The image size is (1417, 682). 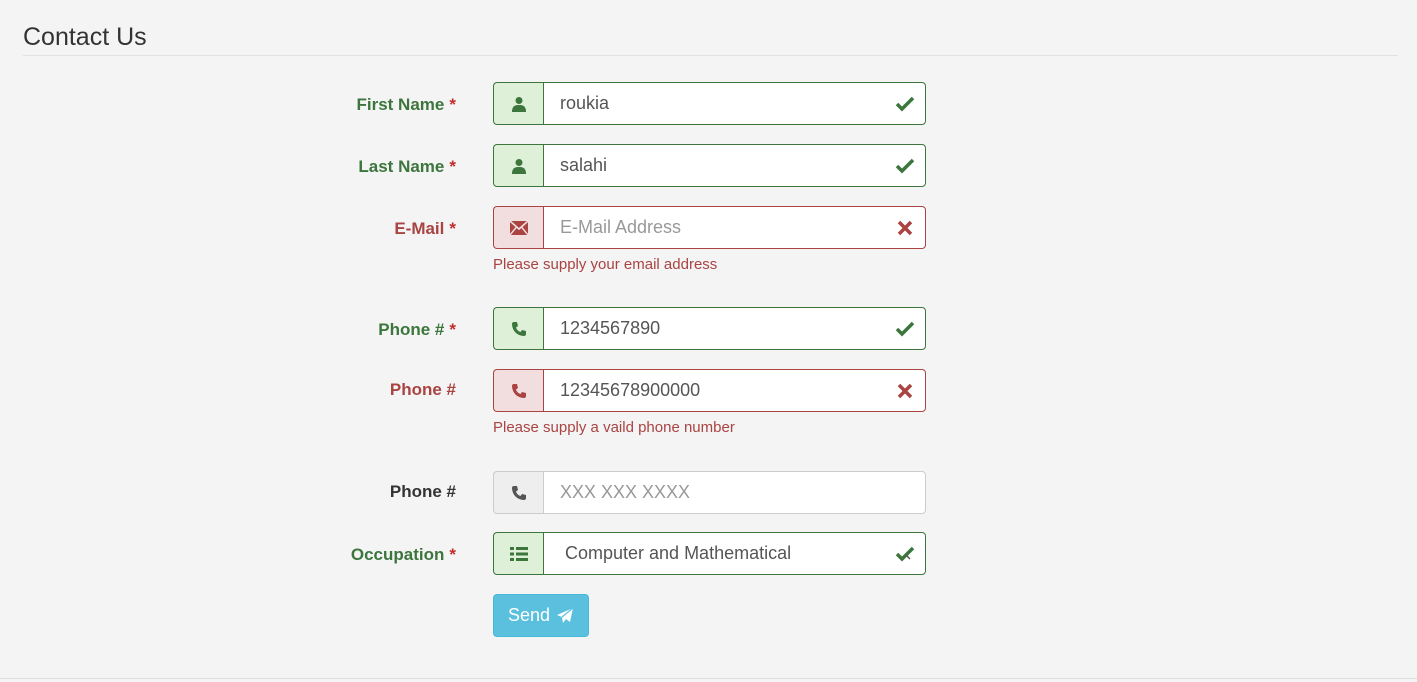 I want to click on last-name-input, so click(x=720, y=165).